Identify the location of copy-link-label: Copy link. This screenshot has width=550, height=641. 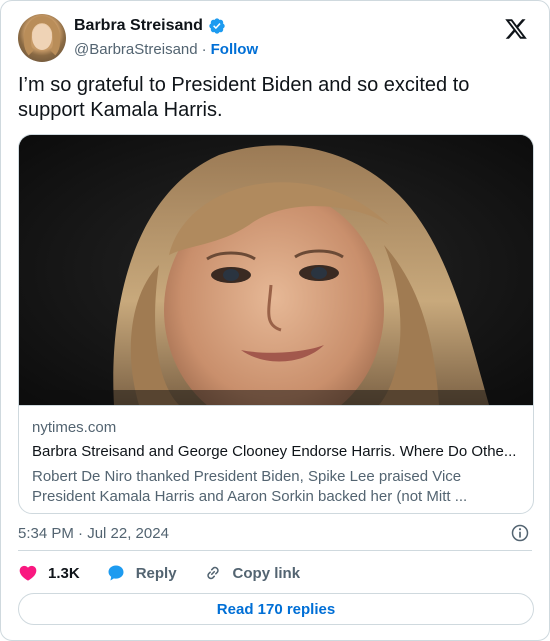
(266, 573).